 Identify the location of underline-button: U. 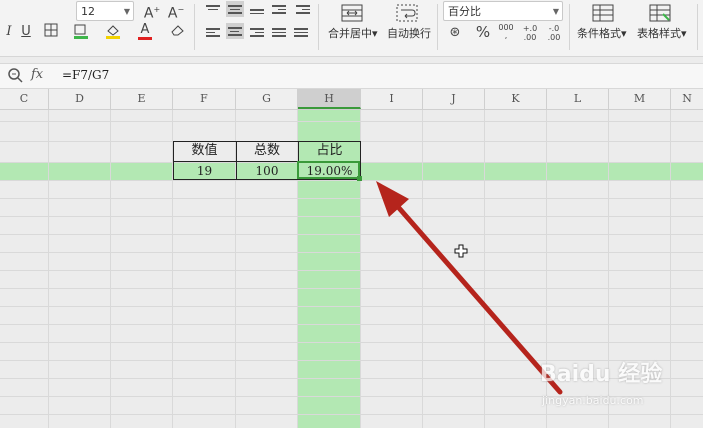
(26, 32).